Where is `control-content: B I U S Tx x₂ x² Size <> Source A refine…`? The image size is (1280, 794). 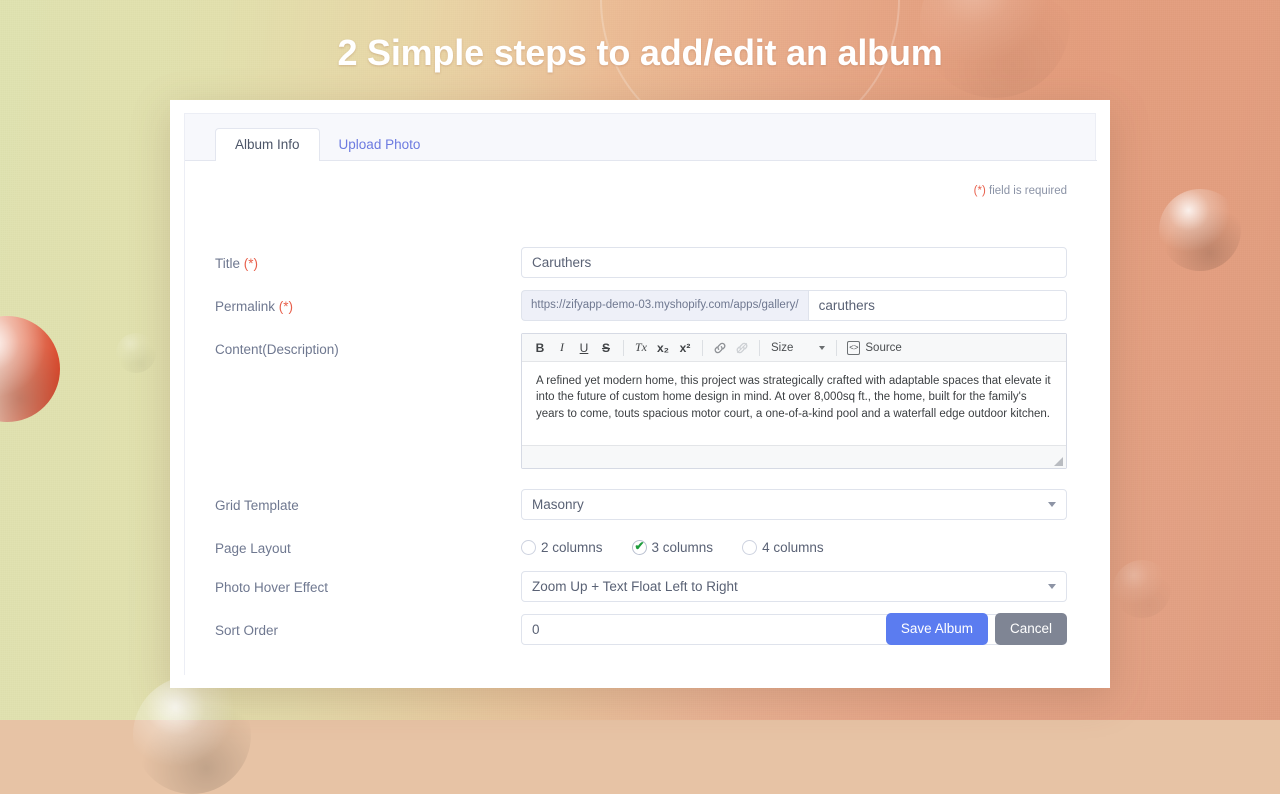 control-content: B I U S Tx x₂ x² Size <> Source A refine… is located at coordinates (794, 401).